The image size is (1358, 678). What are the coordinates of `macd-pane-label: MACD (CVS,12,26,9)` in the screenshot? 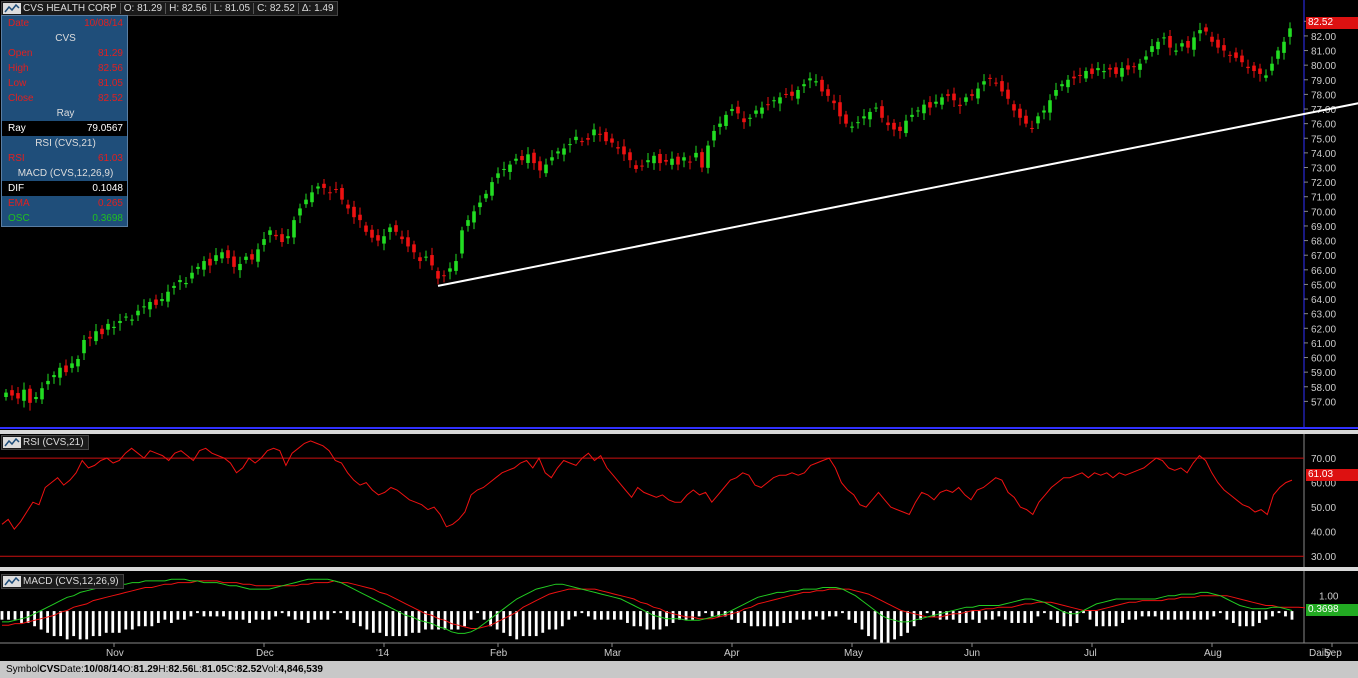 It's located at (62, 581).